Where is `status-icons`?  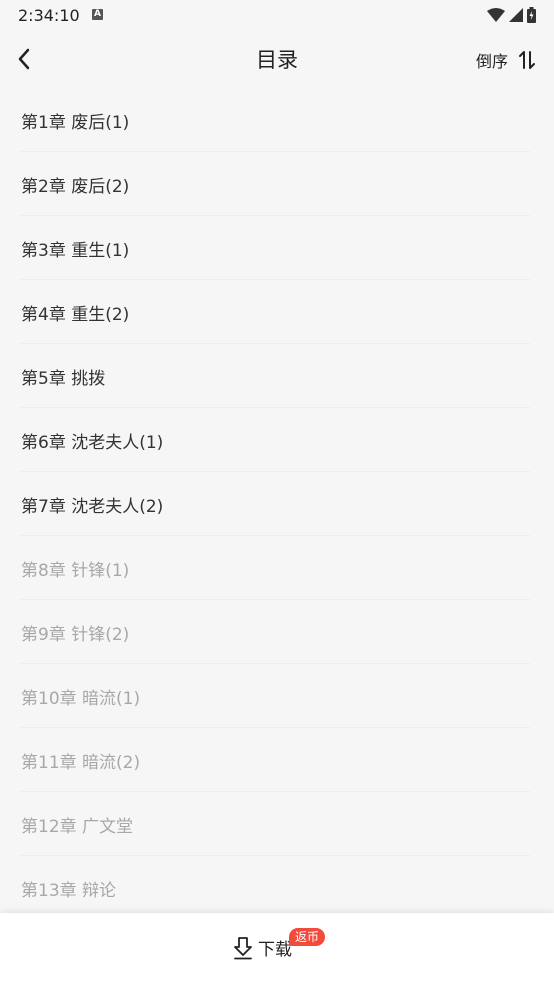
status-icons is located at coordinates (511, 15).